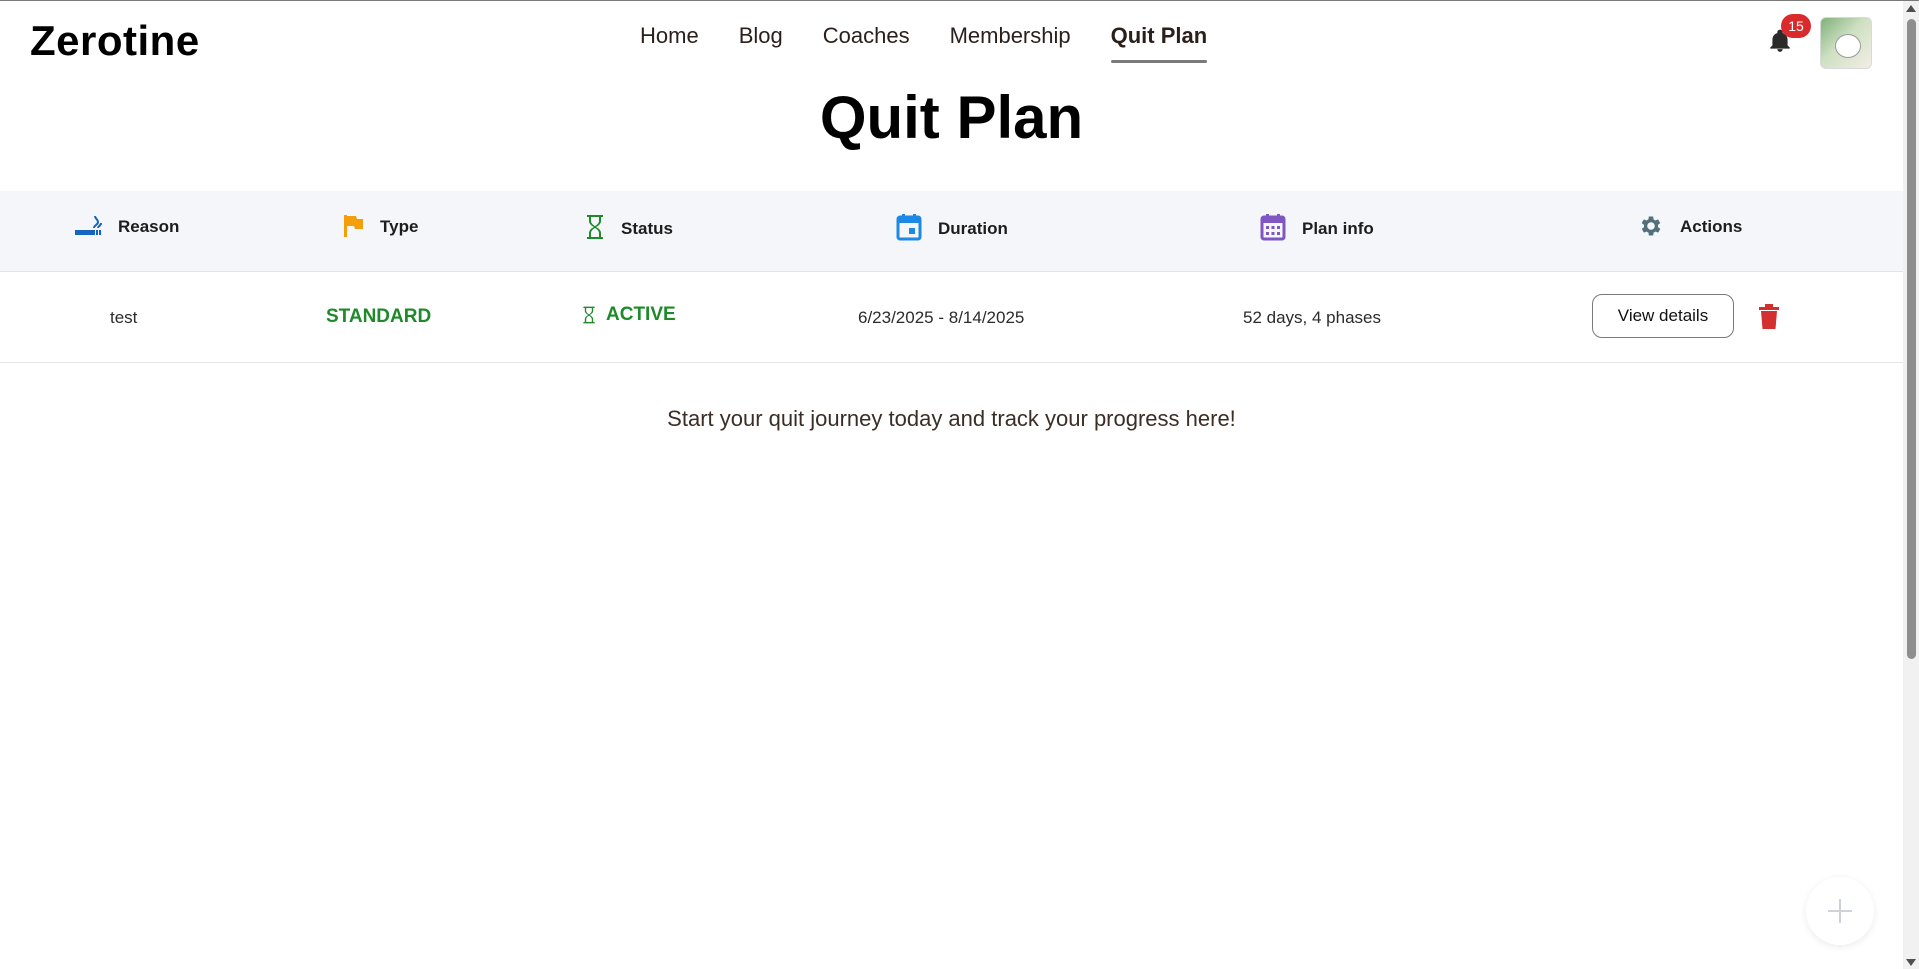  I want to click on delete-icon, so click(1769, 317).